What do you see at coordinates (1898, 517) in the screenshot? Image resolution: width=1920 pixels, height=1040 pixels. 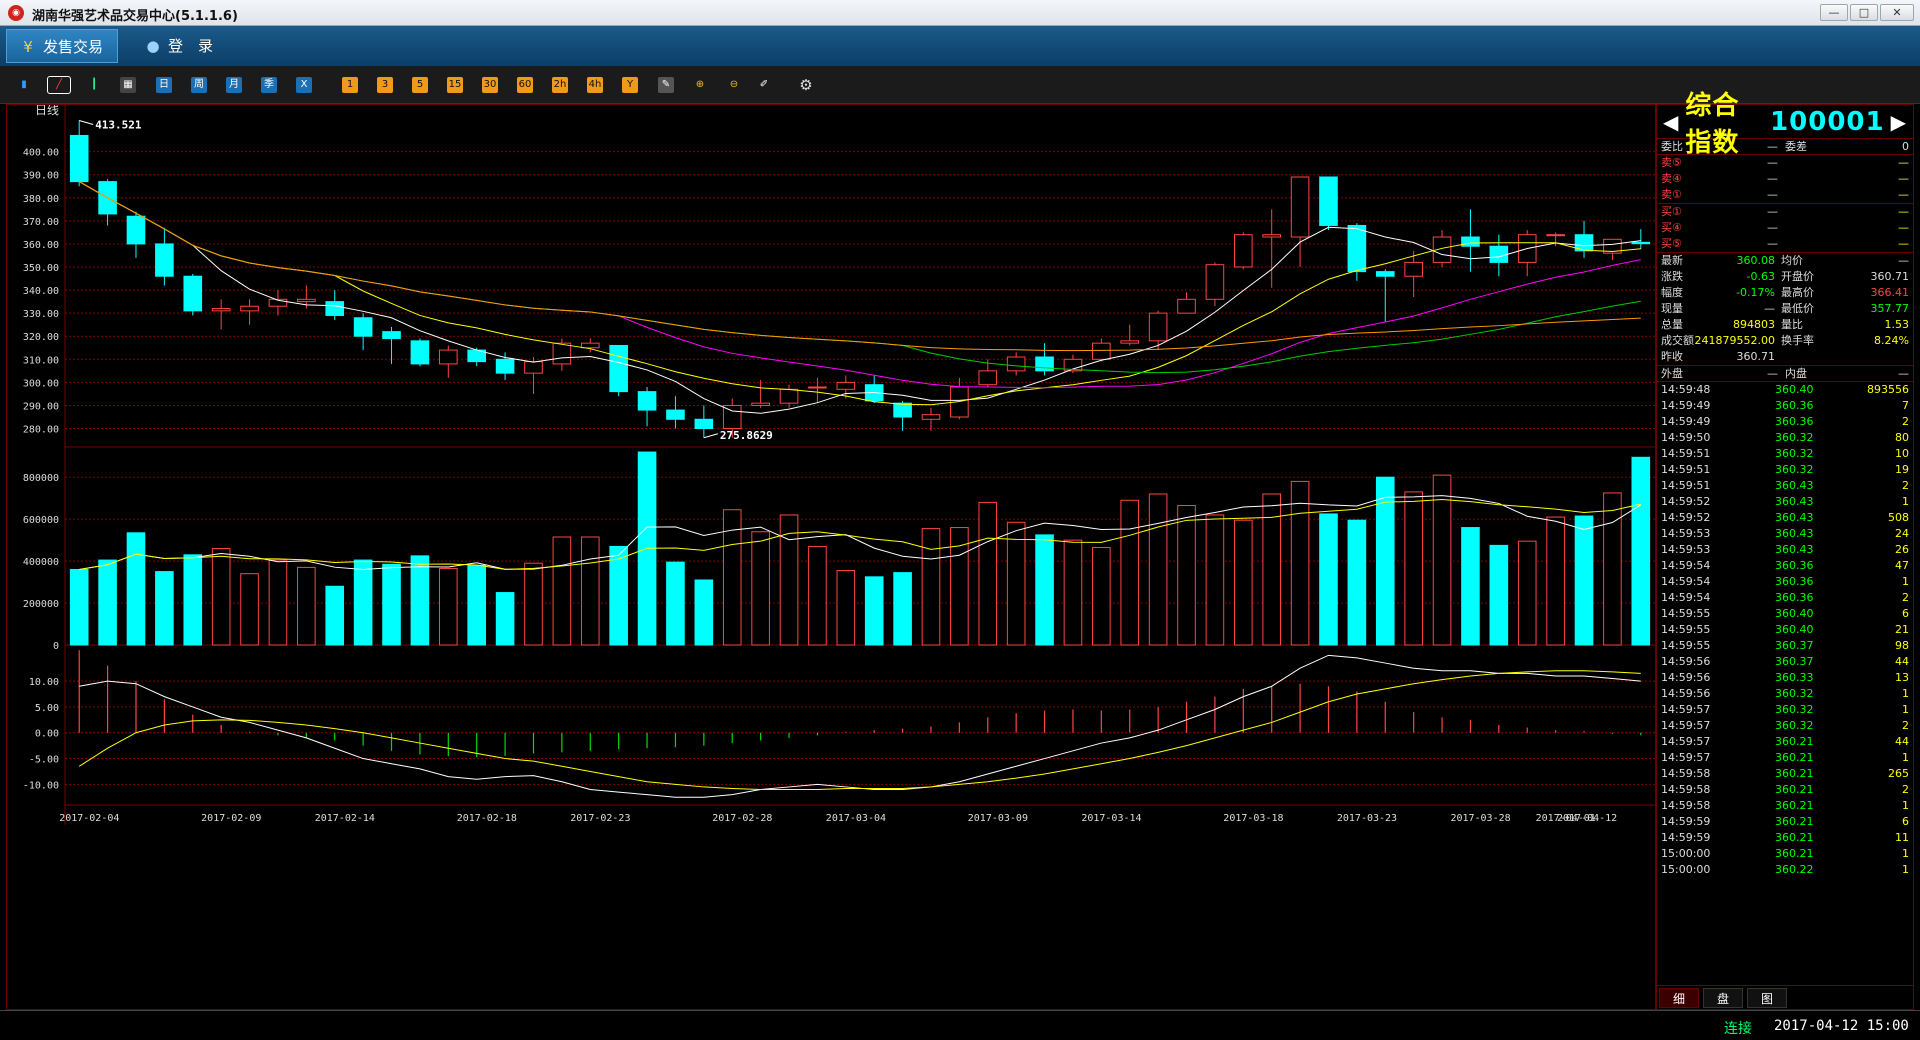 I see `tick-volume: 508` at bounding box center [1898, 517].